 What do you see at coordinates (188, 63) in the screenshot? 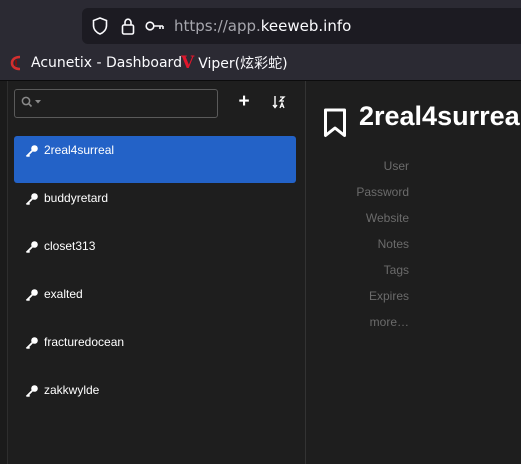
I see `viper-logo-icon: V` at bounding box center [188, 63].